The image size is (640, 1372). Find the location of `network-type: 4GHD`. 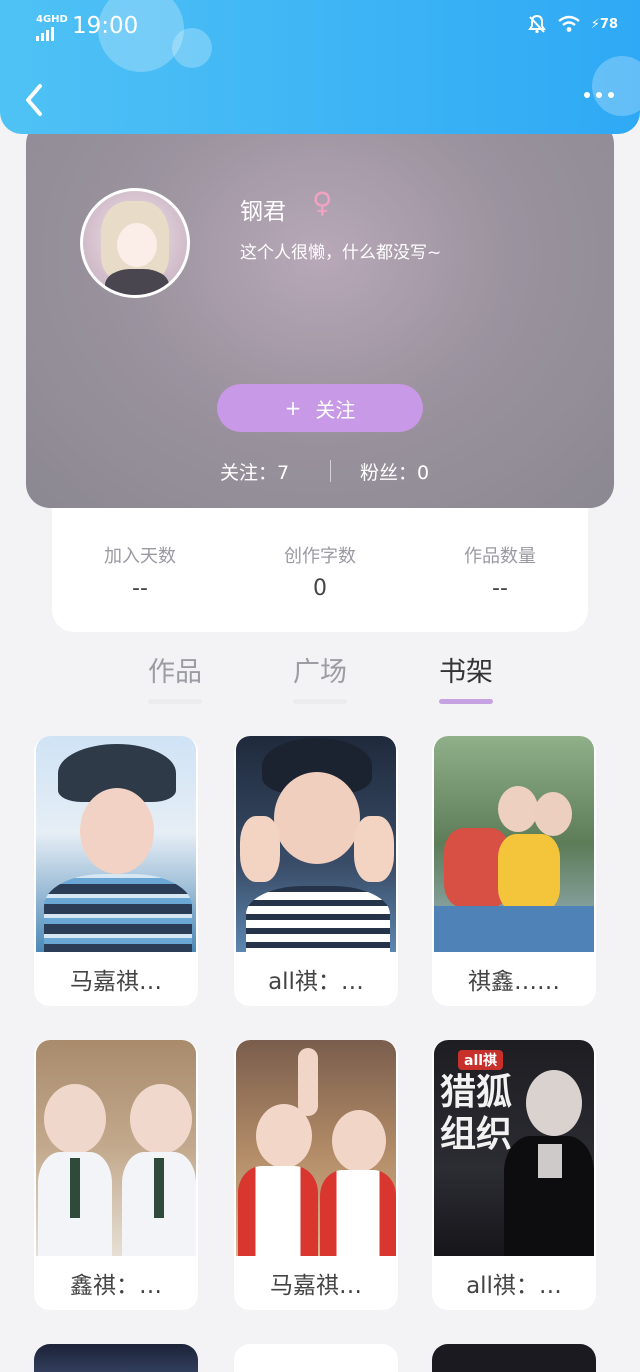

network-type: 4GHD is located at coordinates (52, 19).